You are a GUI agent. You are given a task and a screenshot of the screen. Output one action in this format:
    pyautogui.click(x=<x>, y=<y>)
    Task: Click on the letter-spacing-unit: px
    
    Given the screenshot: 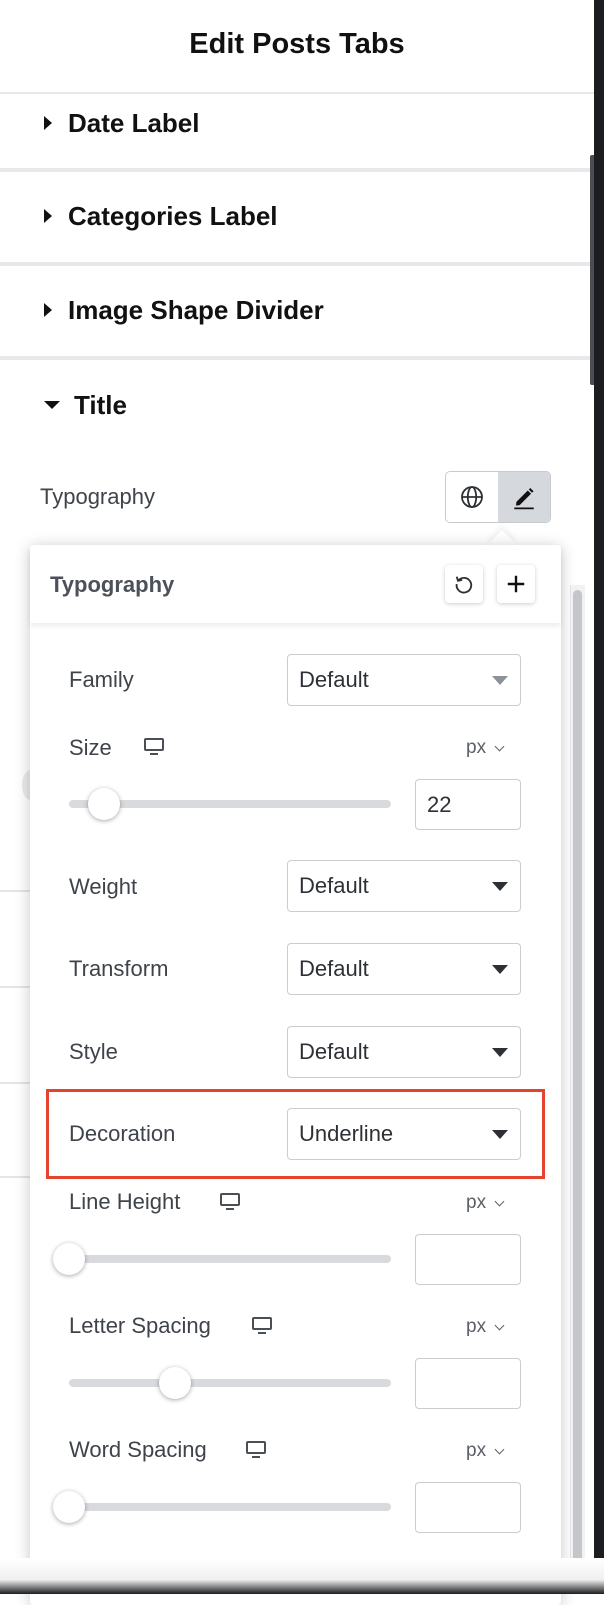 What is the action you would take?
    pyautogui.click(x=476, y=1326)
    